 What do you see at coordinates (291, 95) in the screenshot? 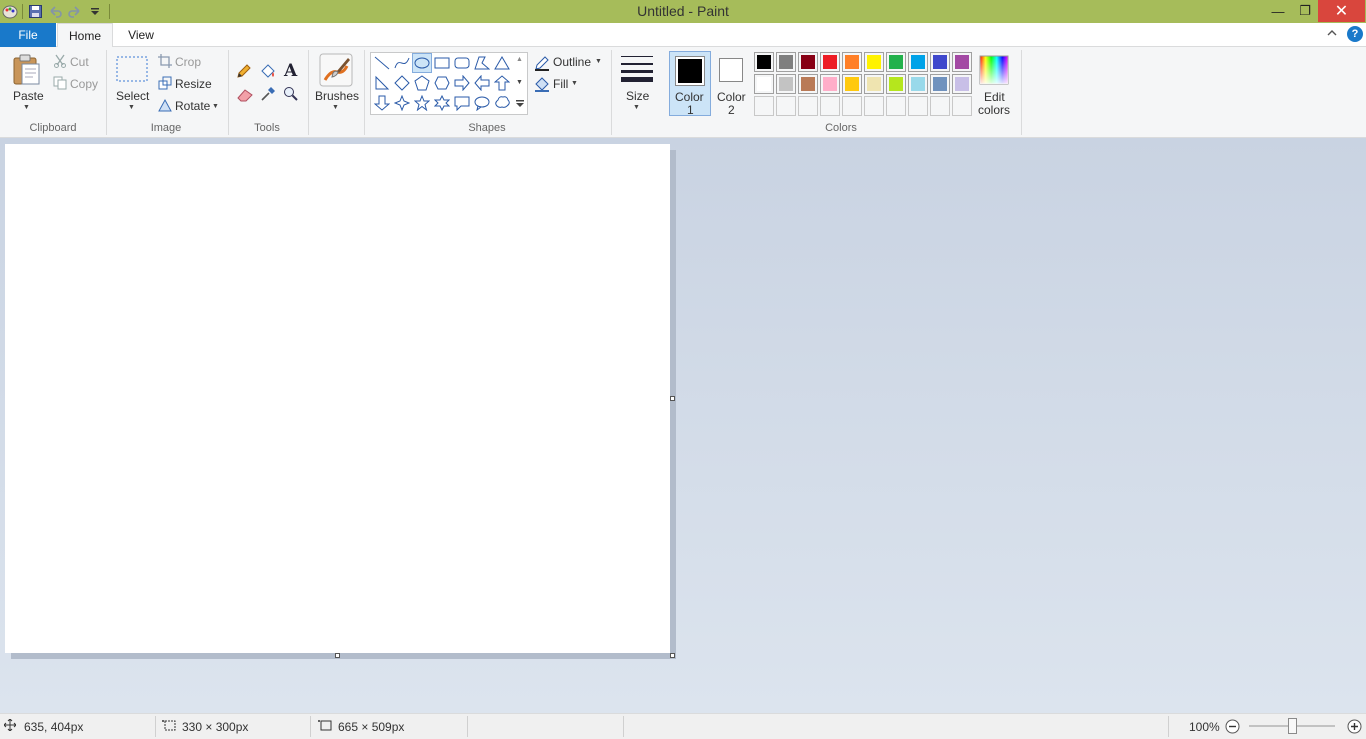
I see `magnifier-icon` at bounding box center [291, 95].